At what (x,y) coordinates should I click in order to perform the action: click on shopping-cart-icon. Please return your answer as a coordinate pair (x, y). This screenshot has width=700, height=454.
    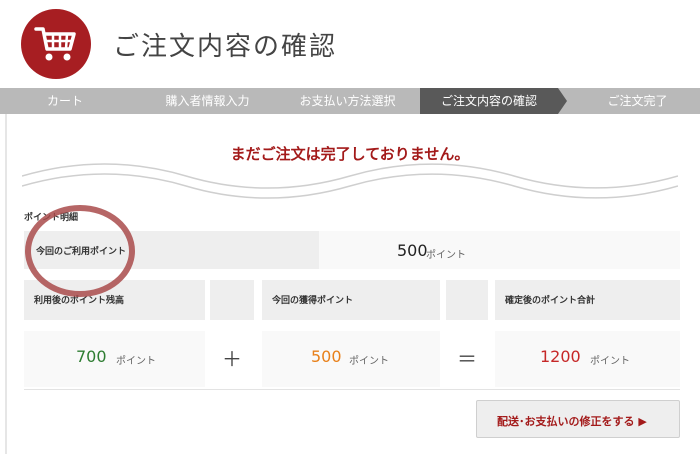
    Looking at the image, I should click on (55, 44).